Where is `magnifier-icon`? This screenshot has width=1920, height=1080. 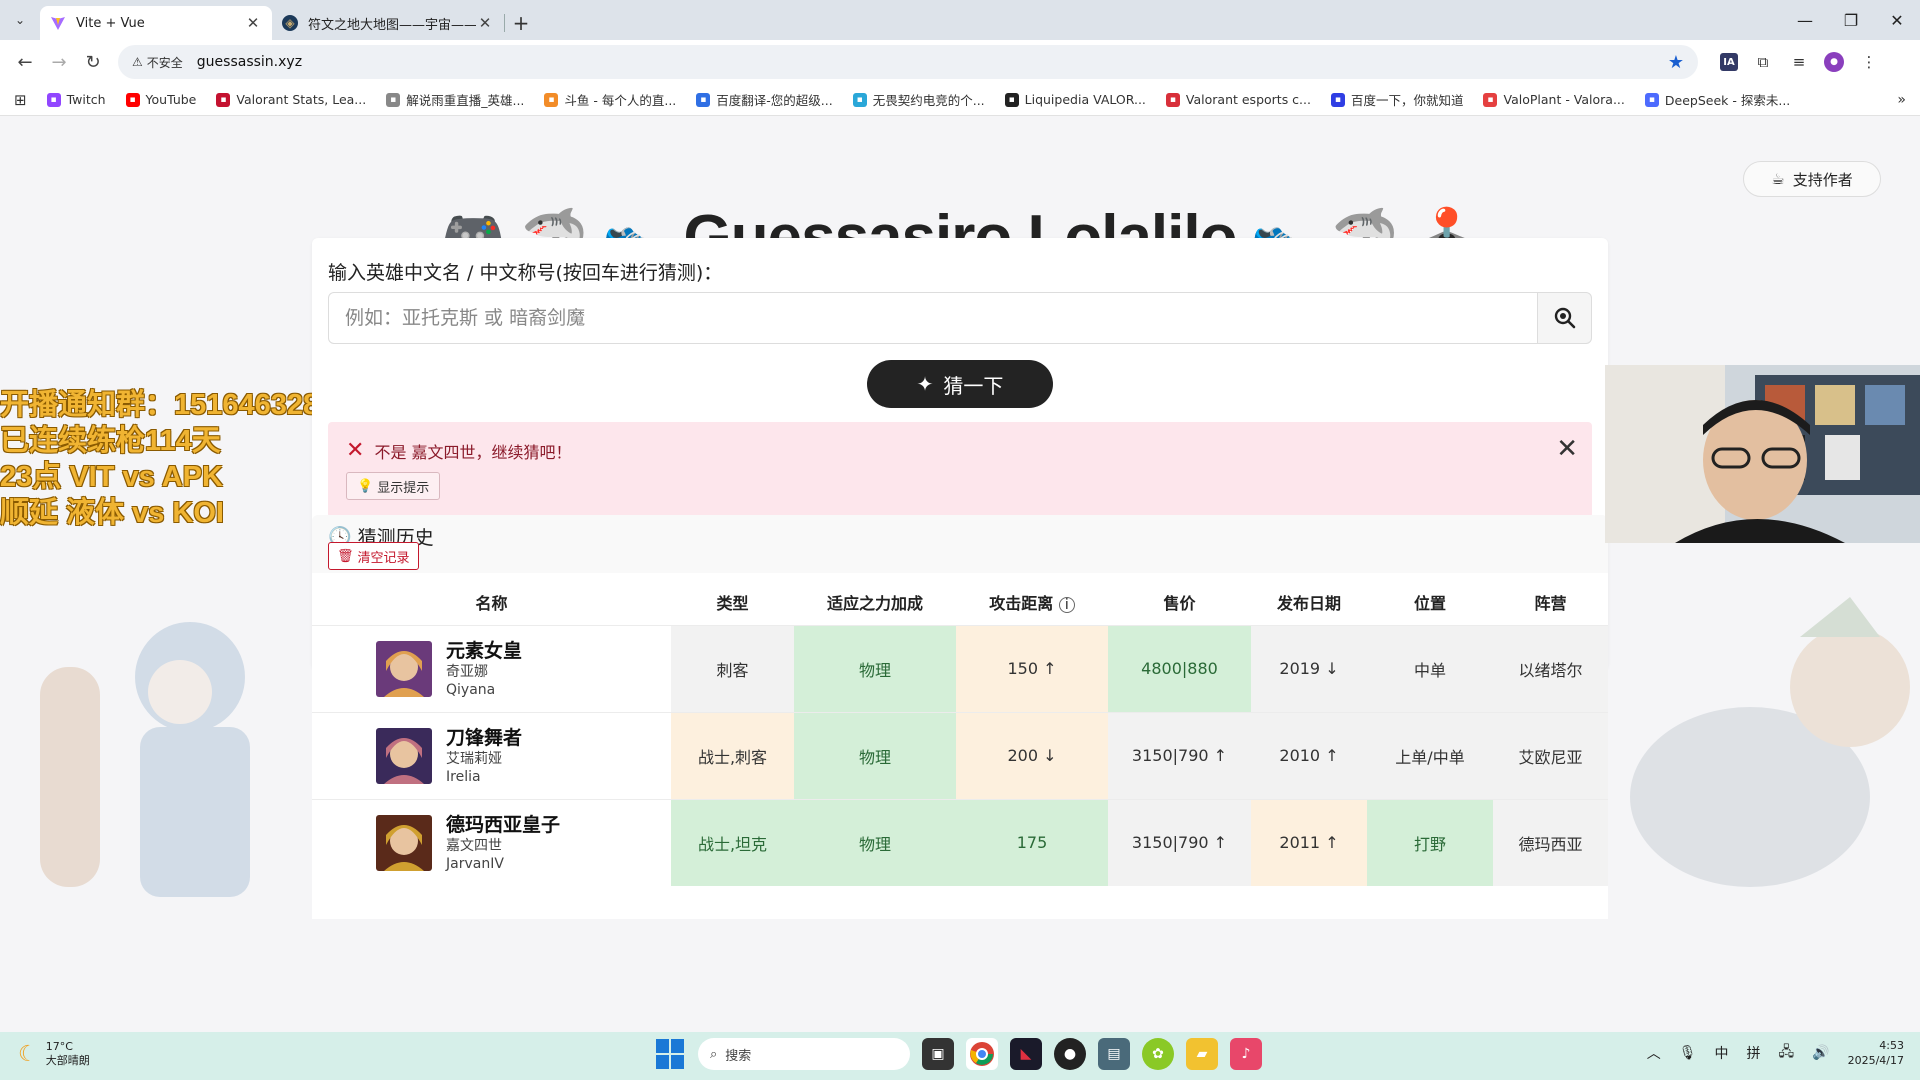
magnifier-icon is located at coordinates (1564, 318).